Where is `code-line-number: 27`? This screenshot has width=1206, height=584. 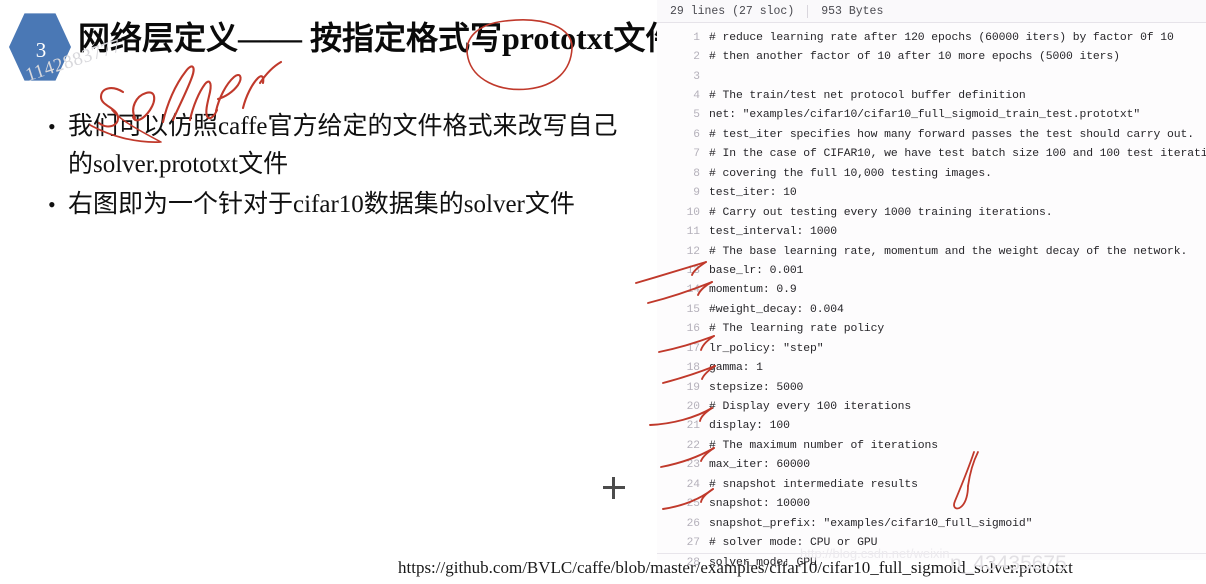 code-line-number: 27 is located at coordinates (693, 543).